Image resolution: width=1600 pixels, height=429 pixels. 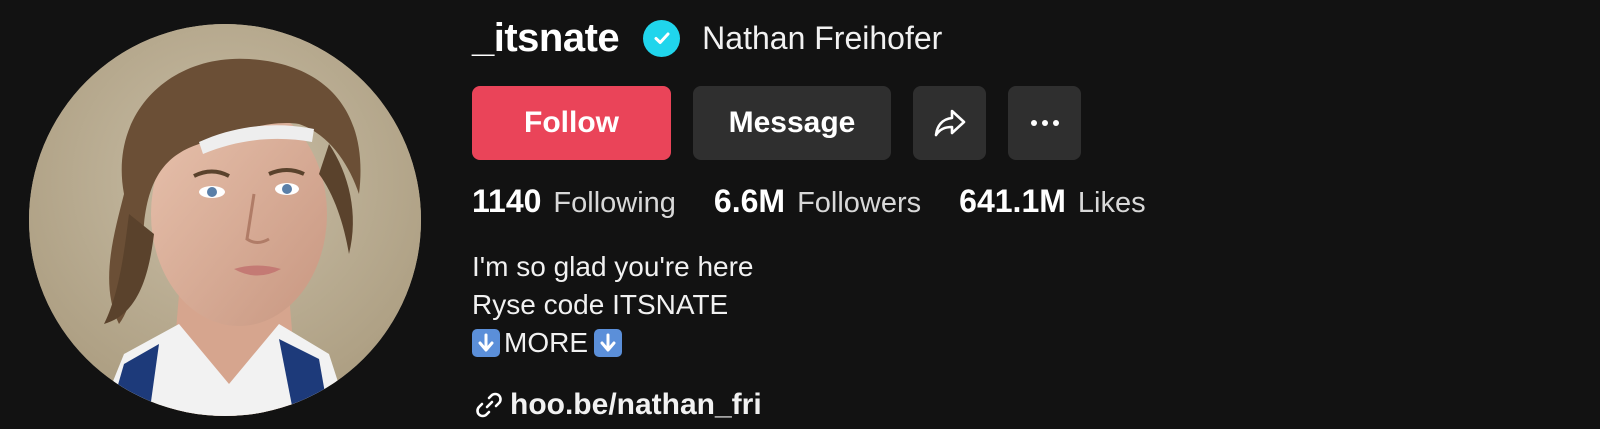 What do you see at coordinates (749, 201) in the screenshot?
I see `followers-count: 6.6M` at bounding box center [749, 201].